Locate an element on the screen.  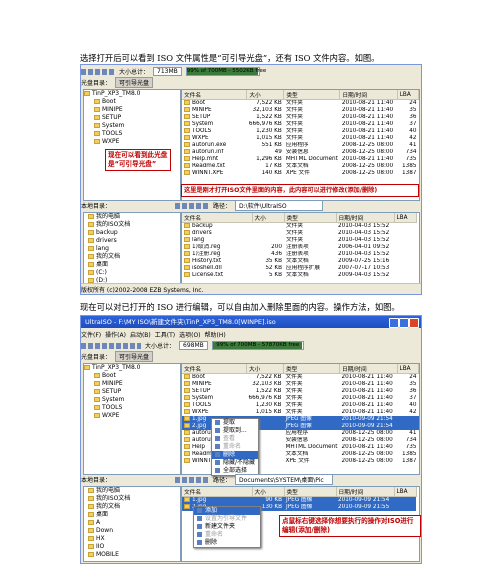
file-row: lang 文件夹 2010-04-03 15:52 is located at coordinates (299, 240).